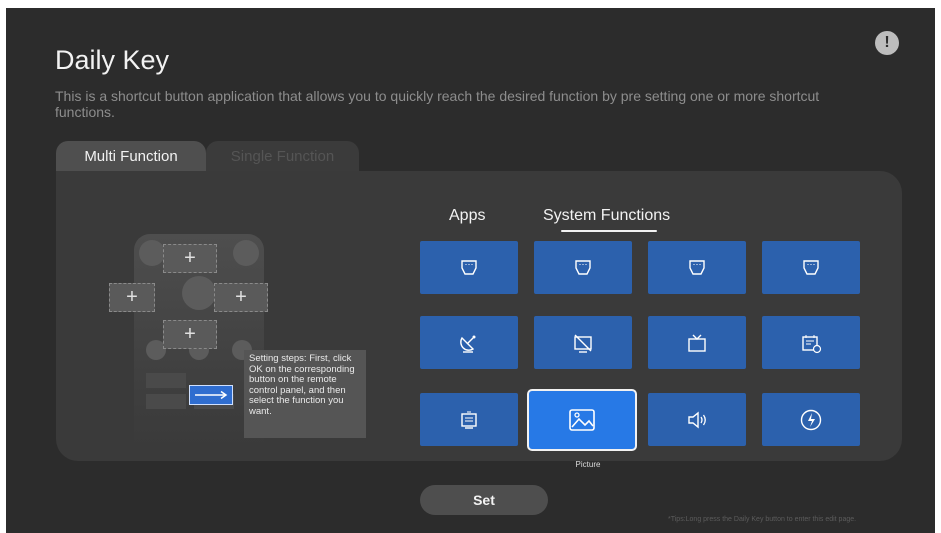 Image resolution: width=941 pixels, height=533 pixels. I want to click on tab-multi-function: Multi Function, so click(131, 156).